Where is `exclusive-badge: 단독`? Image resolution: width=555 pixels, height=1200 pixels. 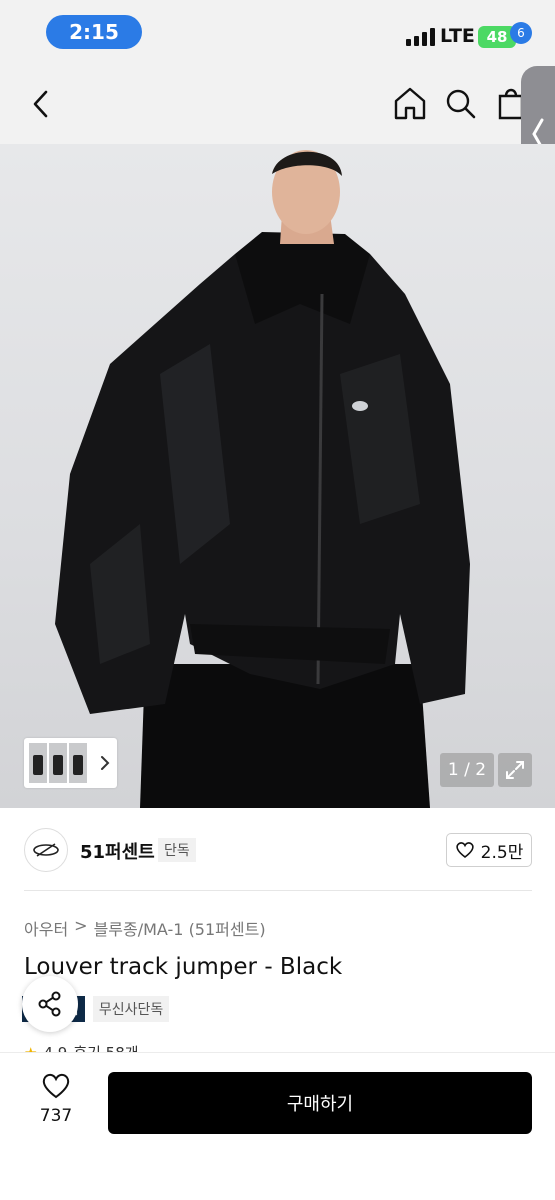 exclusive-badge: 단독 is located at coordinates (177, 850).